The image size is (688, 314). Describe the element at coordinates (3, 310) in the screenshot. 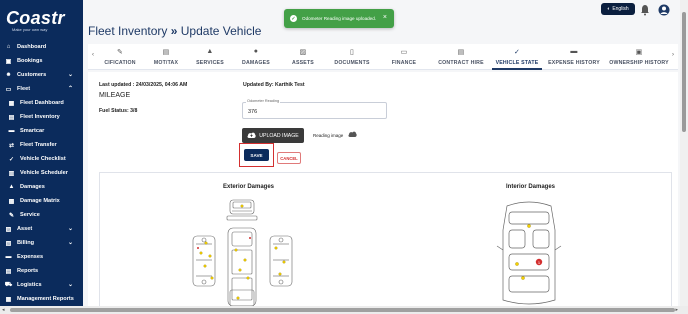

I see `scroll-left-arrow-icon: ◂` at that location.